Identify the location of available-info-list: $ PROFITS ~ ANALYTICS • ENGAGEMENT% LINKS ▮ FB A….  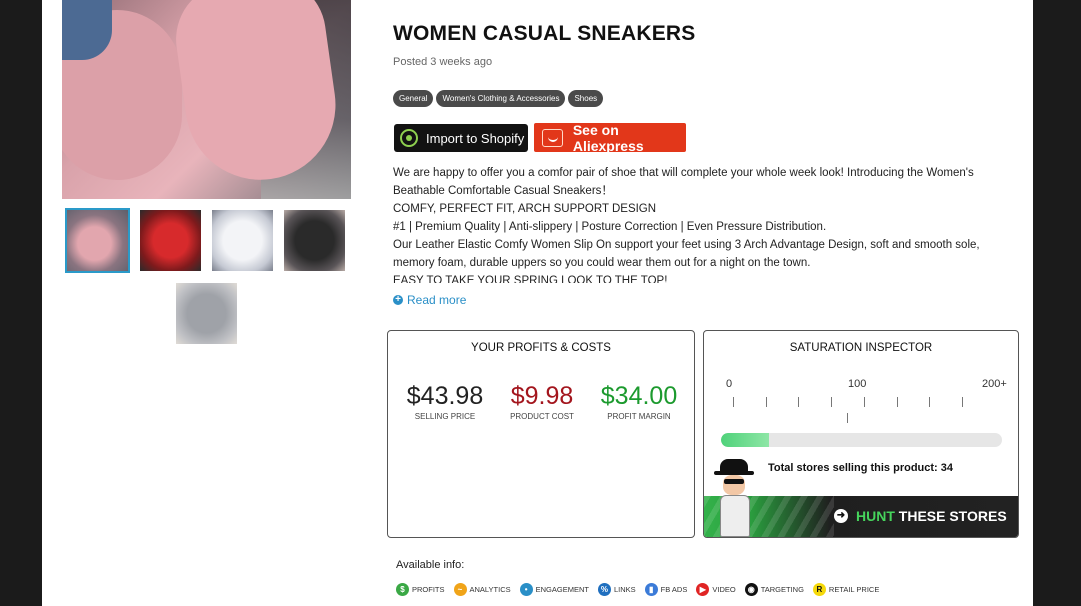
(637, 589).